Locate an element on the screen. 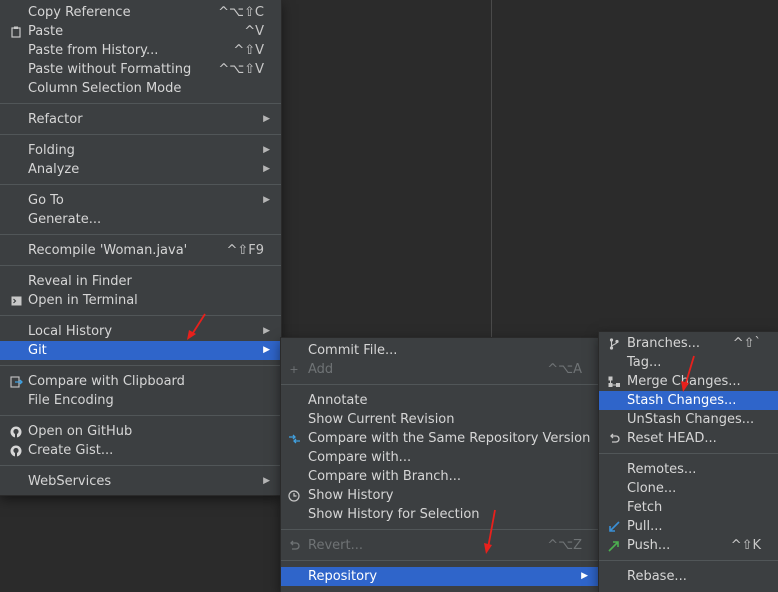 The width and height of the screenshot is (778, 592). menu-item-refactor: Refactor ▶ is located at coordinates (140, 119).